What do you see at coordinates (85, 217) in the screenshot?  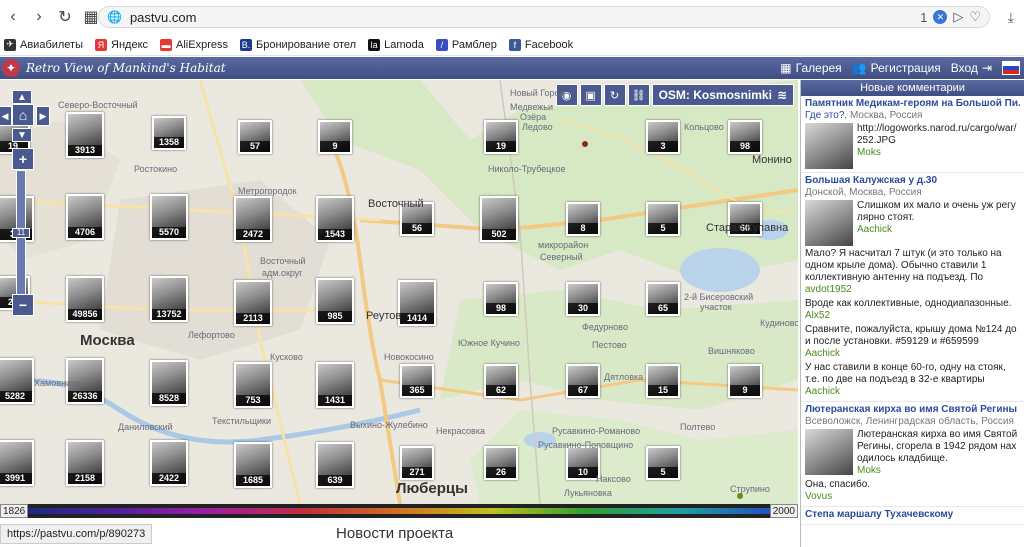 I see `photo-cluster: 4706` at bounding box center [85, 217].